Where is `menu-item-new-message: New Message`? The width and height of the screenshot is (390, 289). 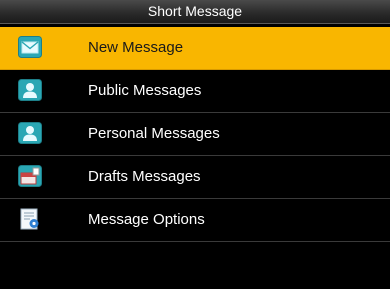 menu-item-new-message: New Message is located at coordinates (195, 48).